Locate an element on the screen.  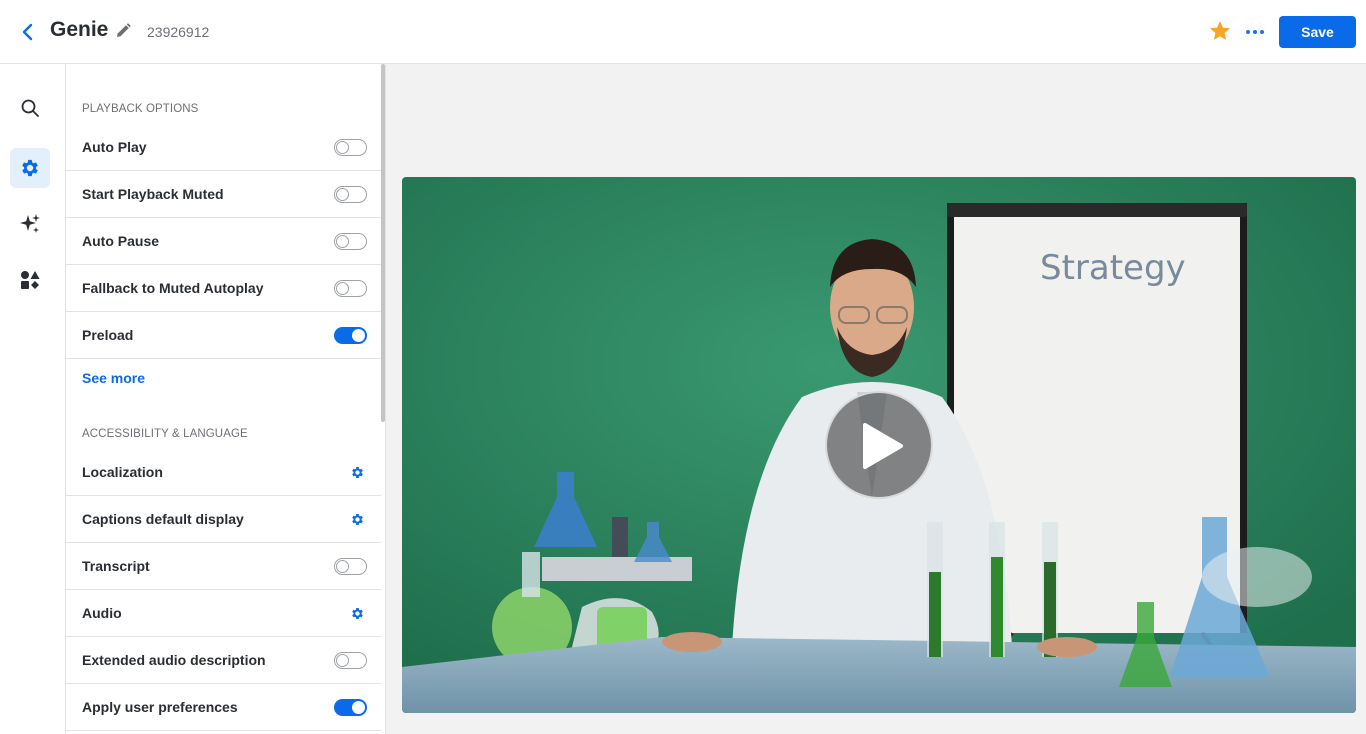
setting-label: Audio is located at coordinates (102, 613).